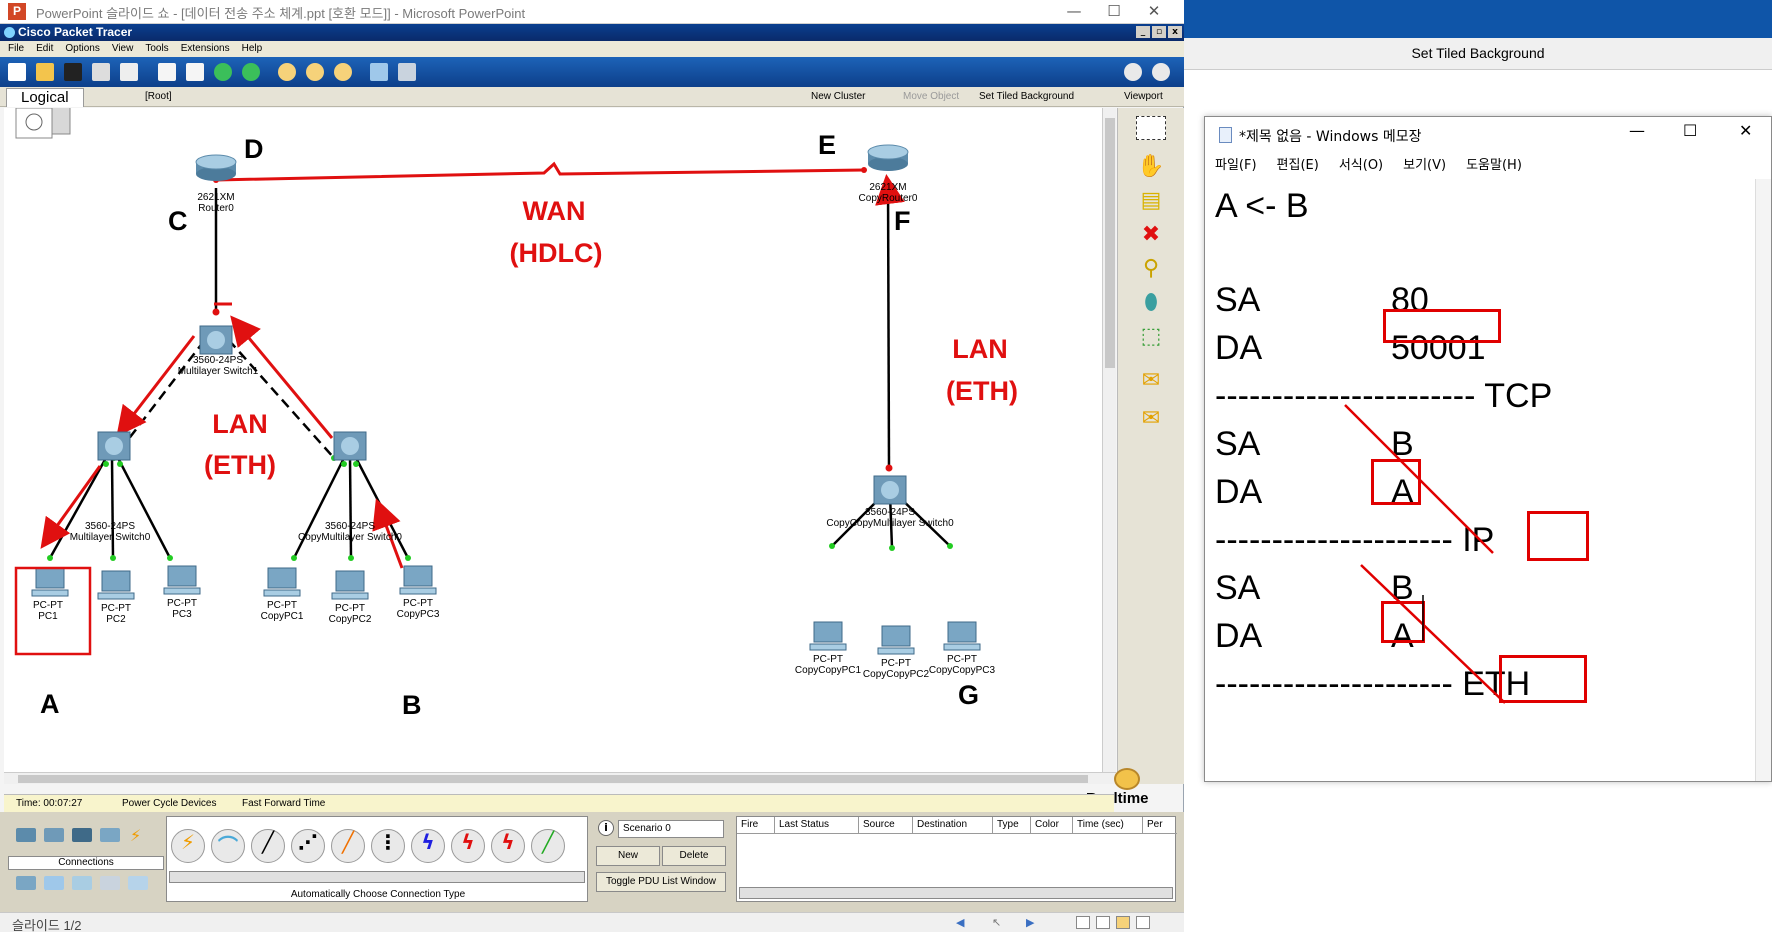 The height and width of the screenshot is (932, 1772). I want to click on logical-tab: Logical, so click(45, 97).